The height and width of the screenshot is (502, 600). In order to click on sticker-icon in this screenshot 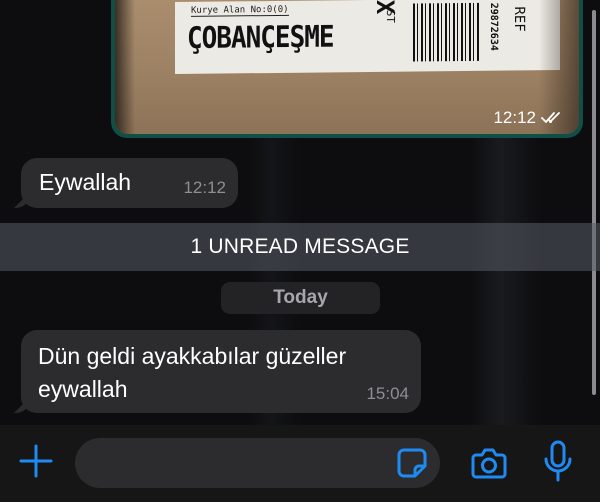, I will do `click(412, 463)`.